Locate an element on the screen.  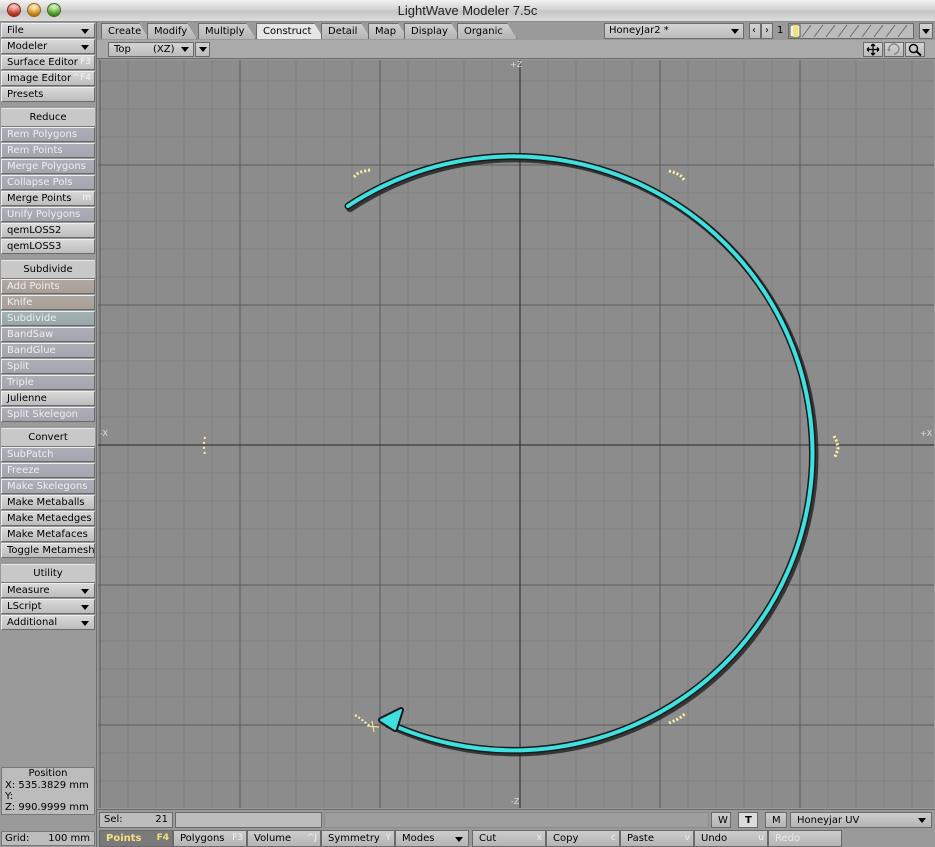
texture-map-button: T is located at coordinates (748, 820).